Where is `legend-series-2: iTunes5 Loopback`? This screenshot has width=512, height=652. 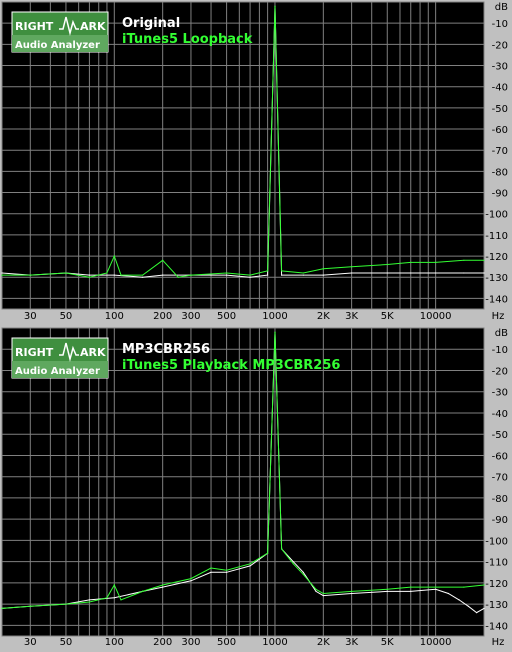 legend-series-2: iTunes5 Loopback is located at coordinates (187, 39).